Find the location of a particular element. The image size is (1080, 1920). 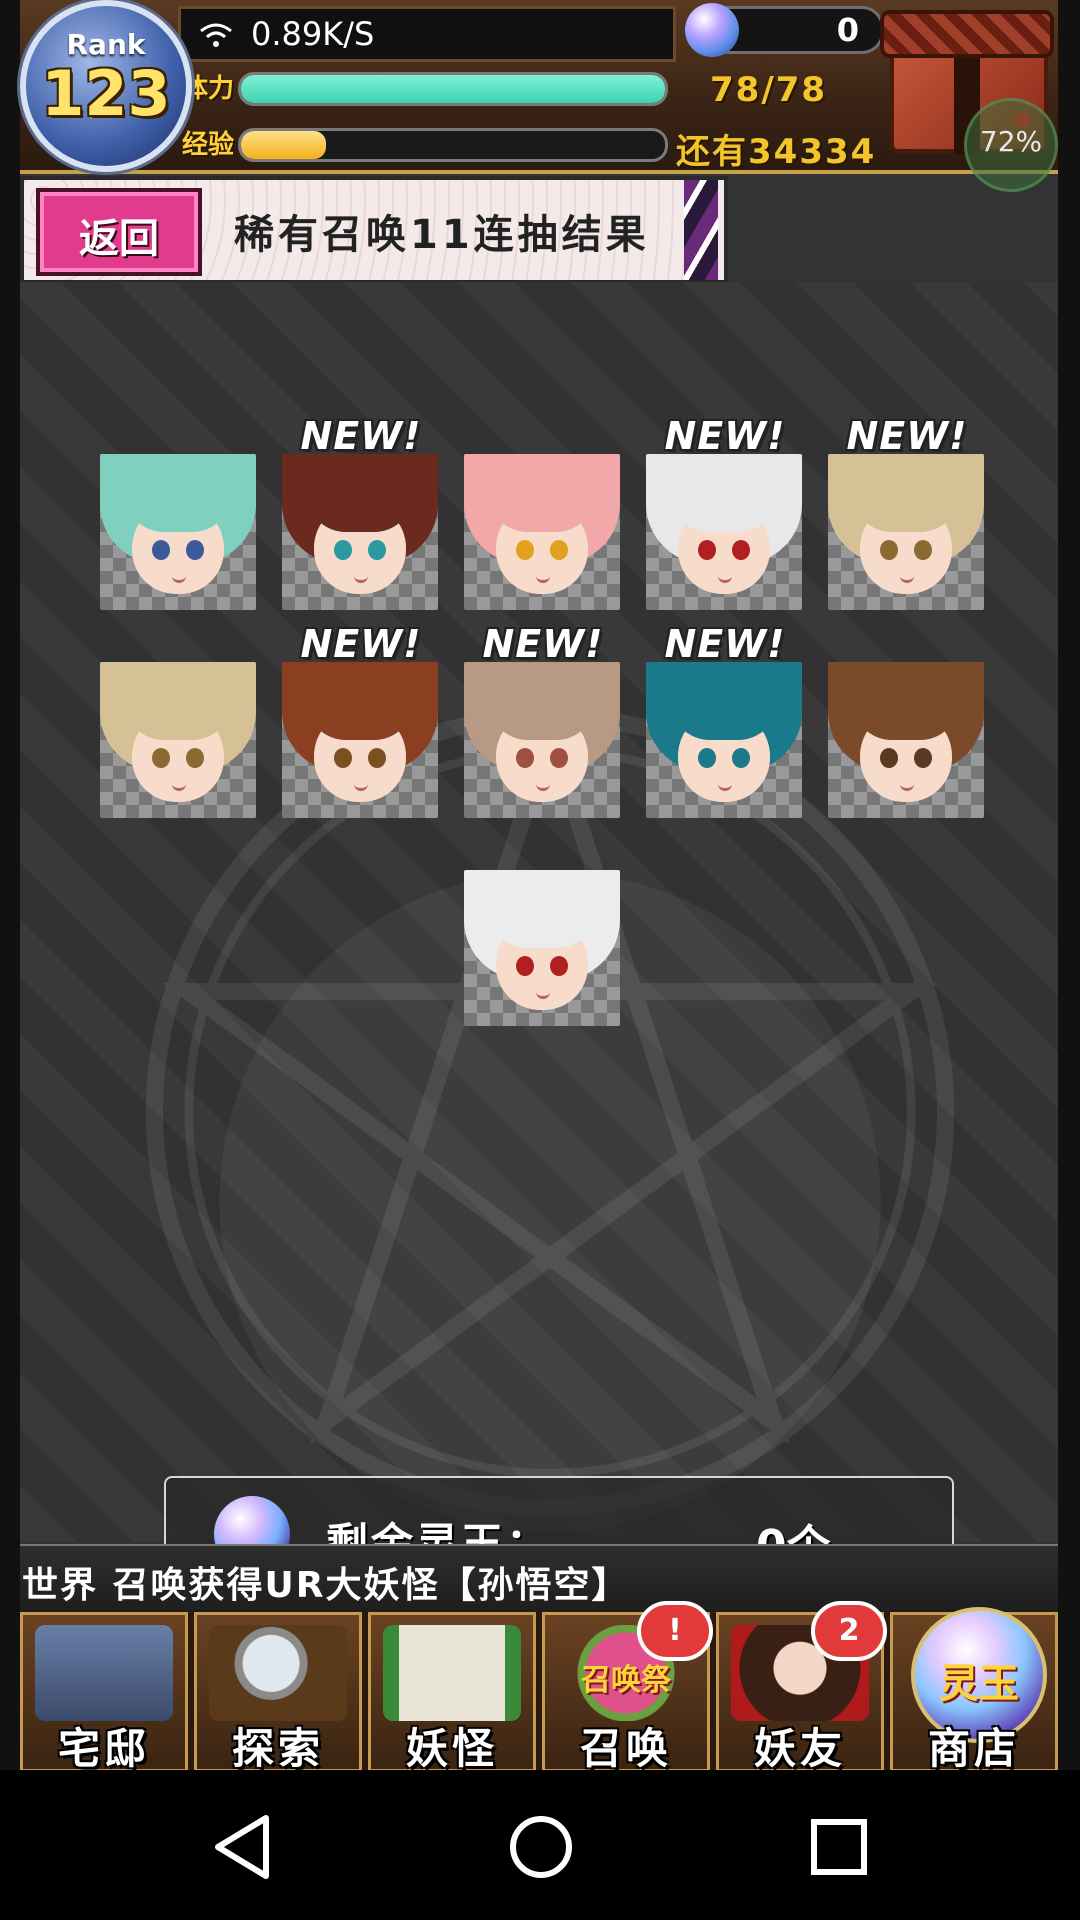

nav-yokai: 妖怪 is located at coordinates (452, 1691).